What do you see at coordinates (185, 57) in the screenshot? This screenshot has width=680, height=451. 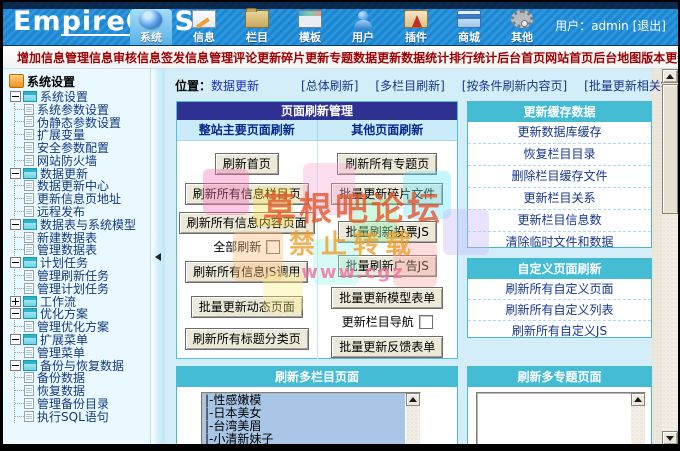 I see `nav-sign-info: 签发信息` at bounding box center [185, 57].